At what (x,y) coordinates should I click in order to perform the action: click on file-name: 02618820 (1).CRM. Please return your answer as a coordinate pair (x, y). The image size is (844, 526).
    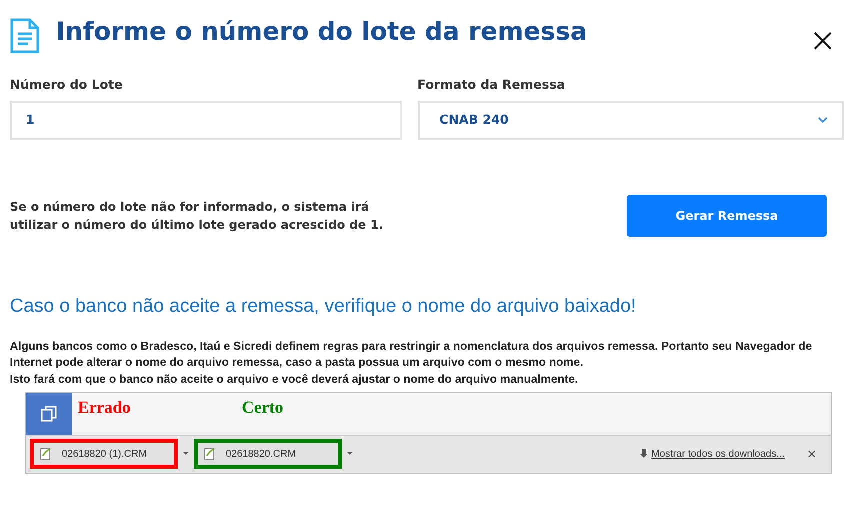
    Looking at the image, I should click on (105, 455).